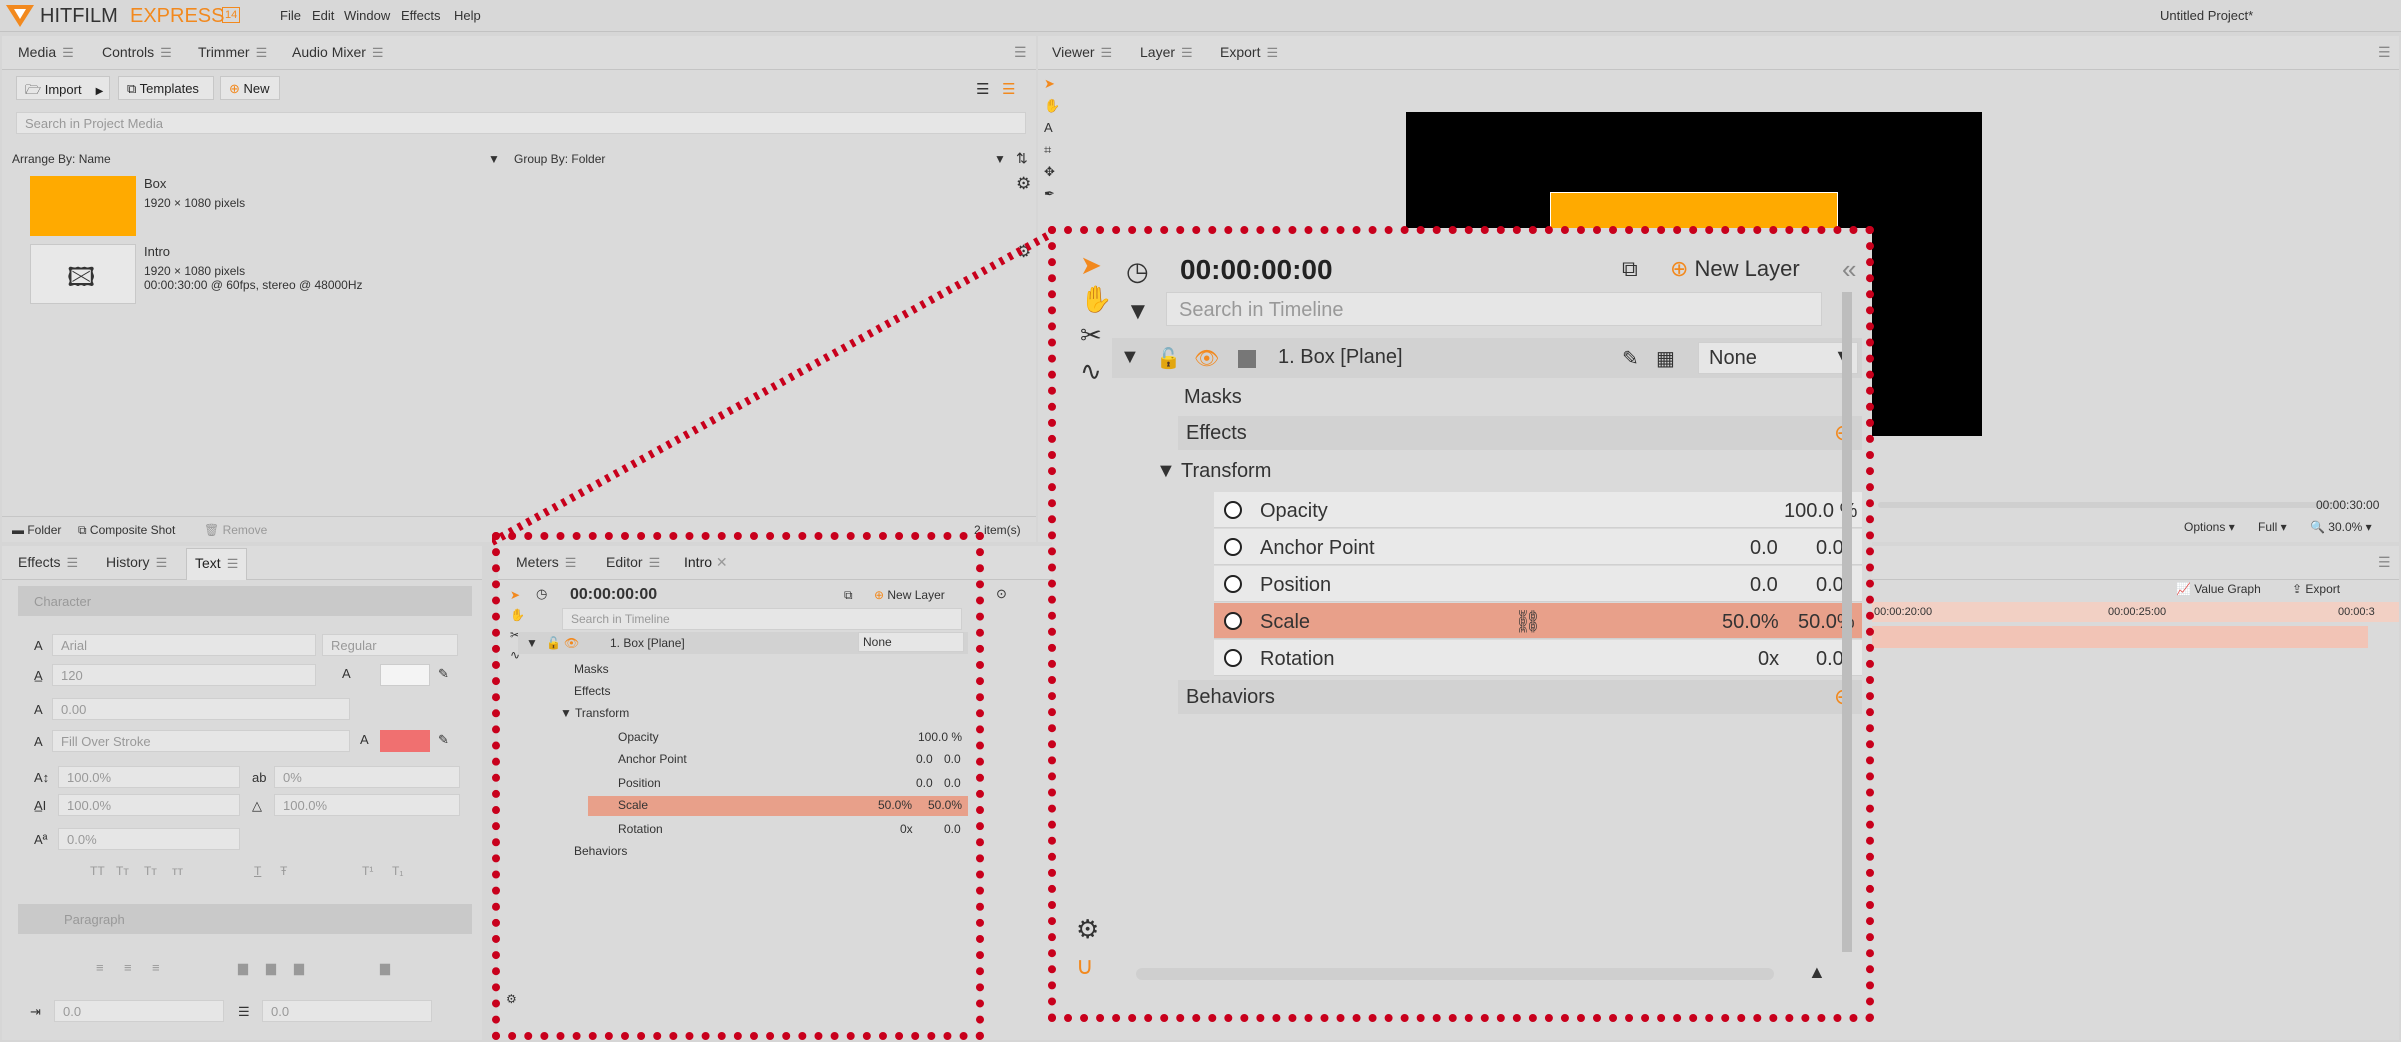  What do you see at coordinates (338, 52) in the screenshot?
I see `tab-audio-mixer: Audio Mixer ☰` at bounding box center [338, 52].